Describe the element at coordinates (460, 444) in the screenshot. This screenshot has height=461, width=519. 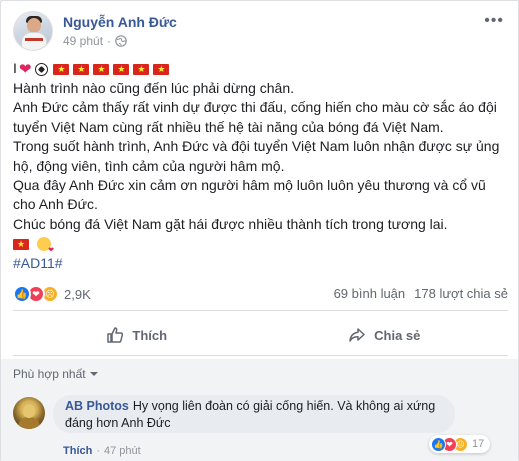
I see `comment-reaction-summary: 👍 ❤ ☹ 17` at that location.